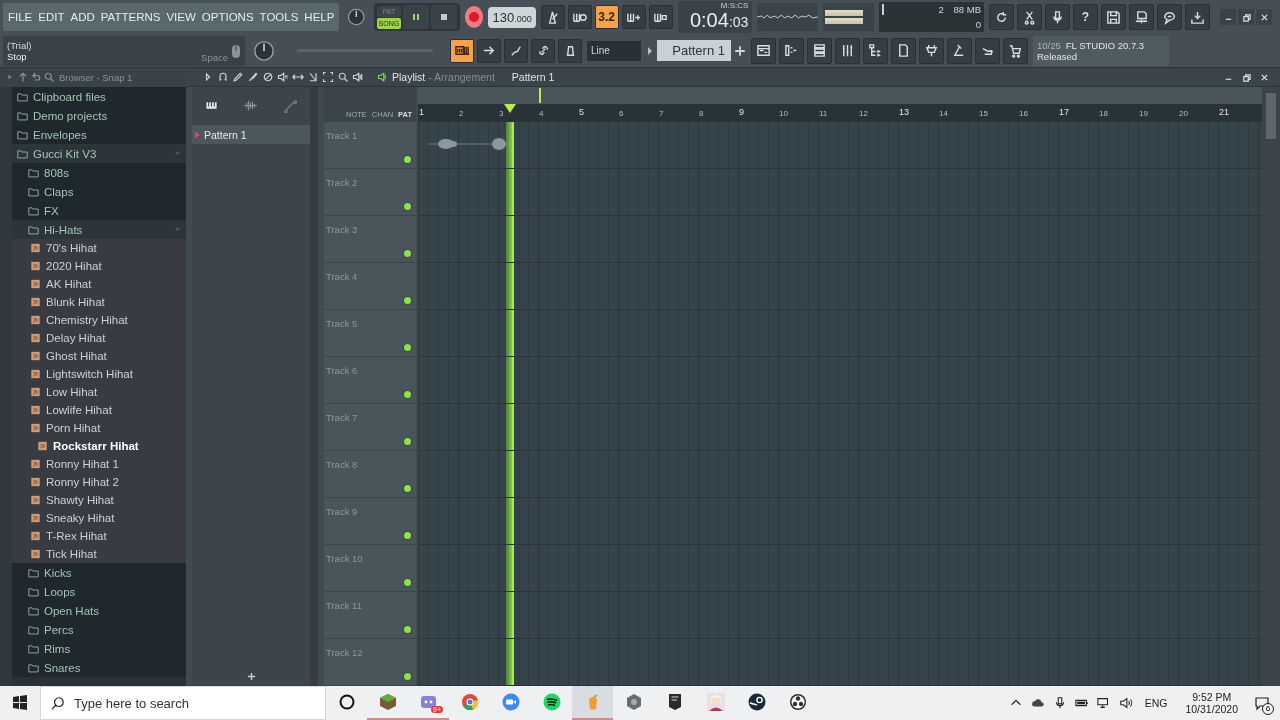  What do you see at coordinates (99, 320) in the screenshot?
I see `sample-item: Chemistry Hihat` at bounding box center [99, 320].